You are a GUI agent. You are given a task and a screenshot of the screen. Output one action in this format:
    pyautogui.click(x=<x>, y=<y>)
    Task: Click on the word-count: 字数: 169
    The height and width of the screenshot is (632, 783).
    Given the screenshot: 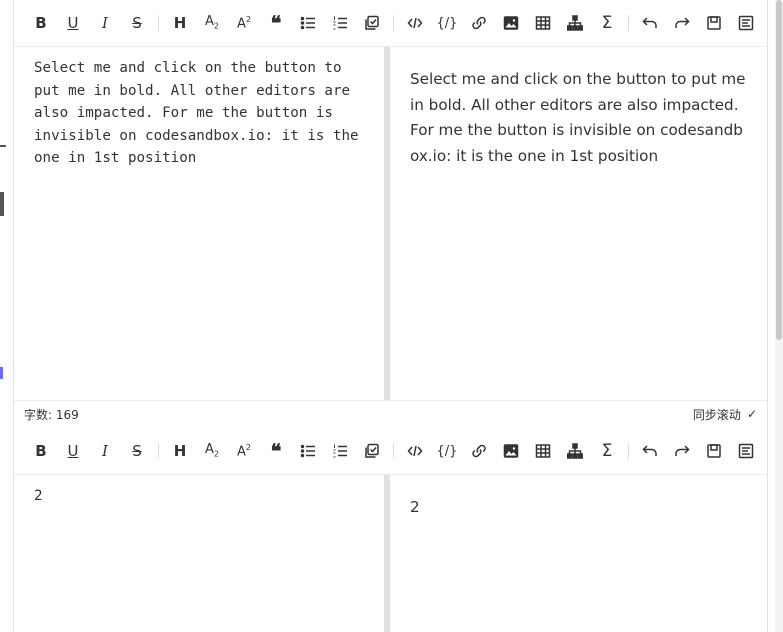 What is the action you would take?
    pyautogui.click(x=51, y=414)
    